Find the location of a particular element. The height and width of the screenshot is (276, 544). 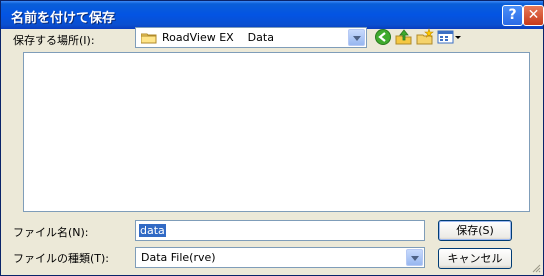

up-folder-icon is located at coordinates (404, 37).